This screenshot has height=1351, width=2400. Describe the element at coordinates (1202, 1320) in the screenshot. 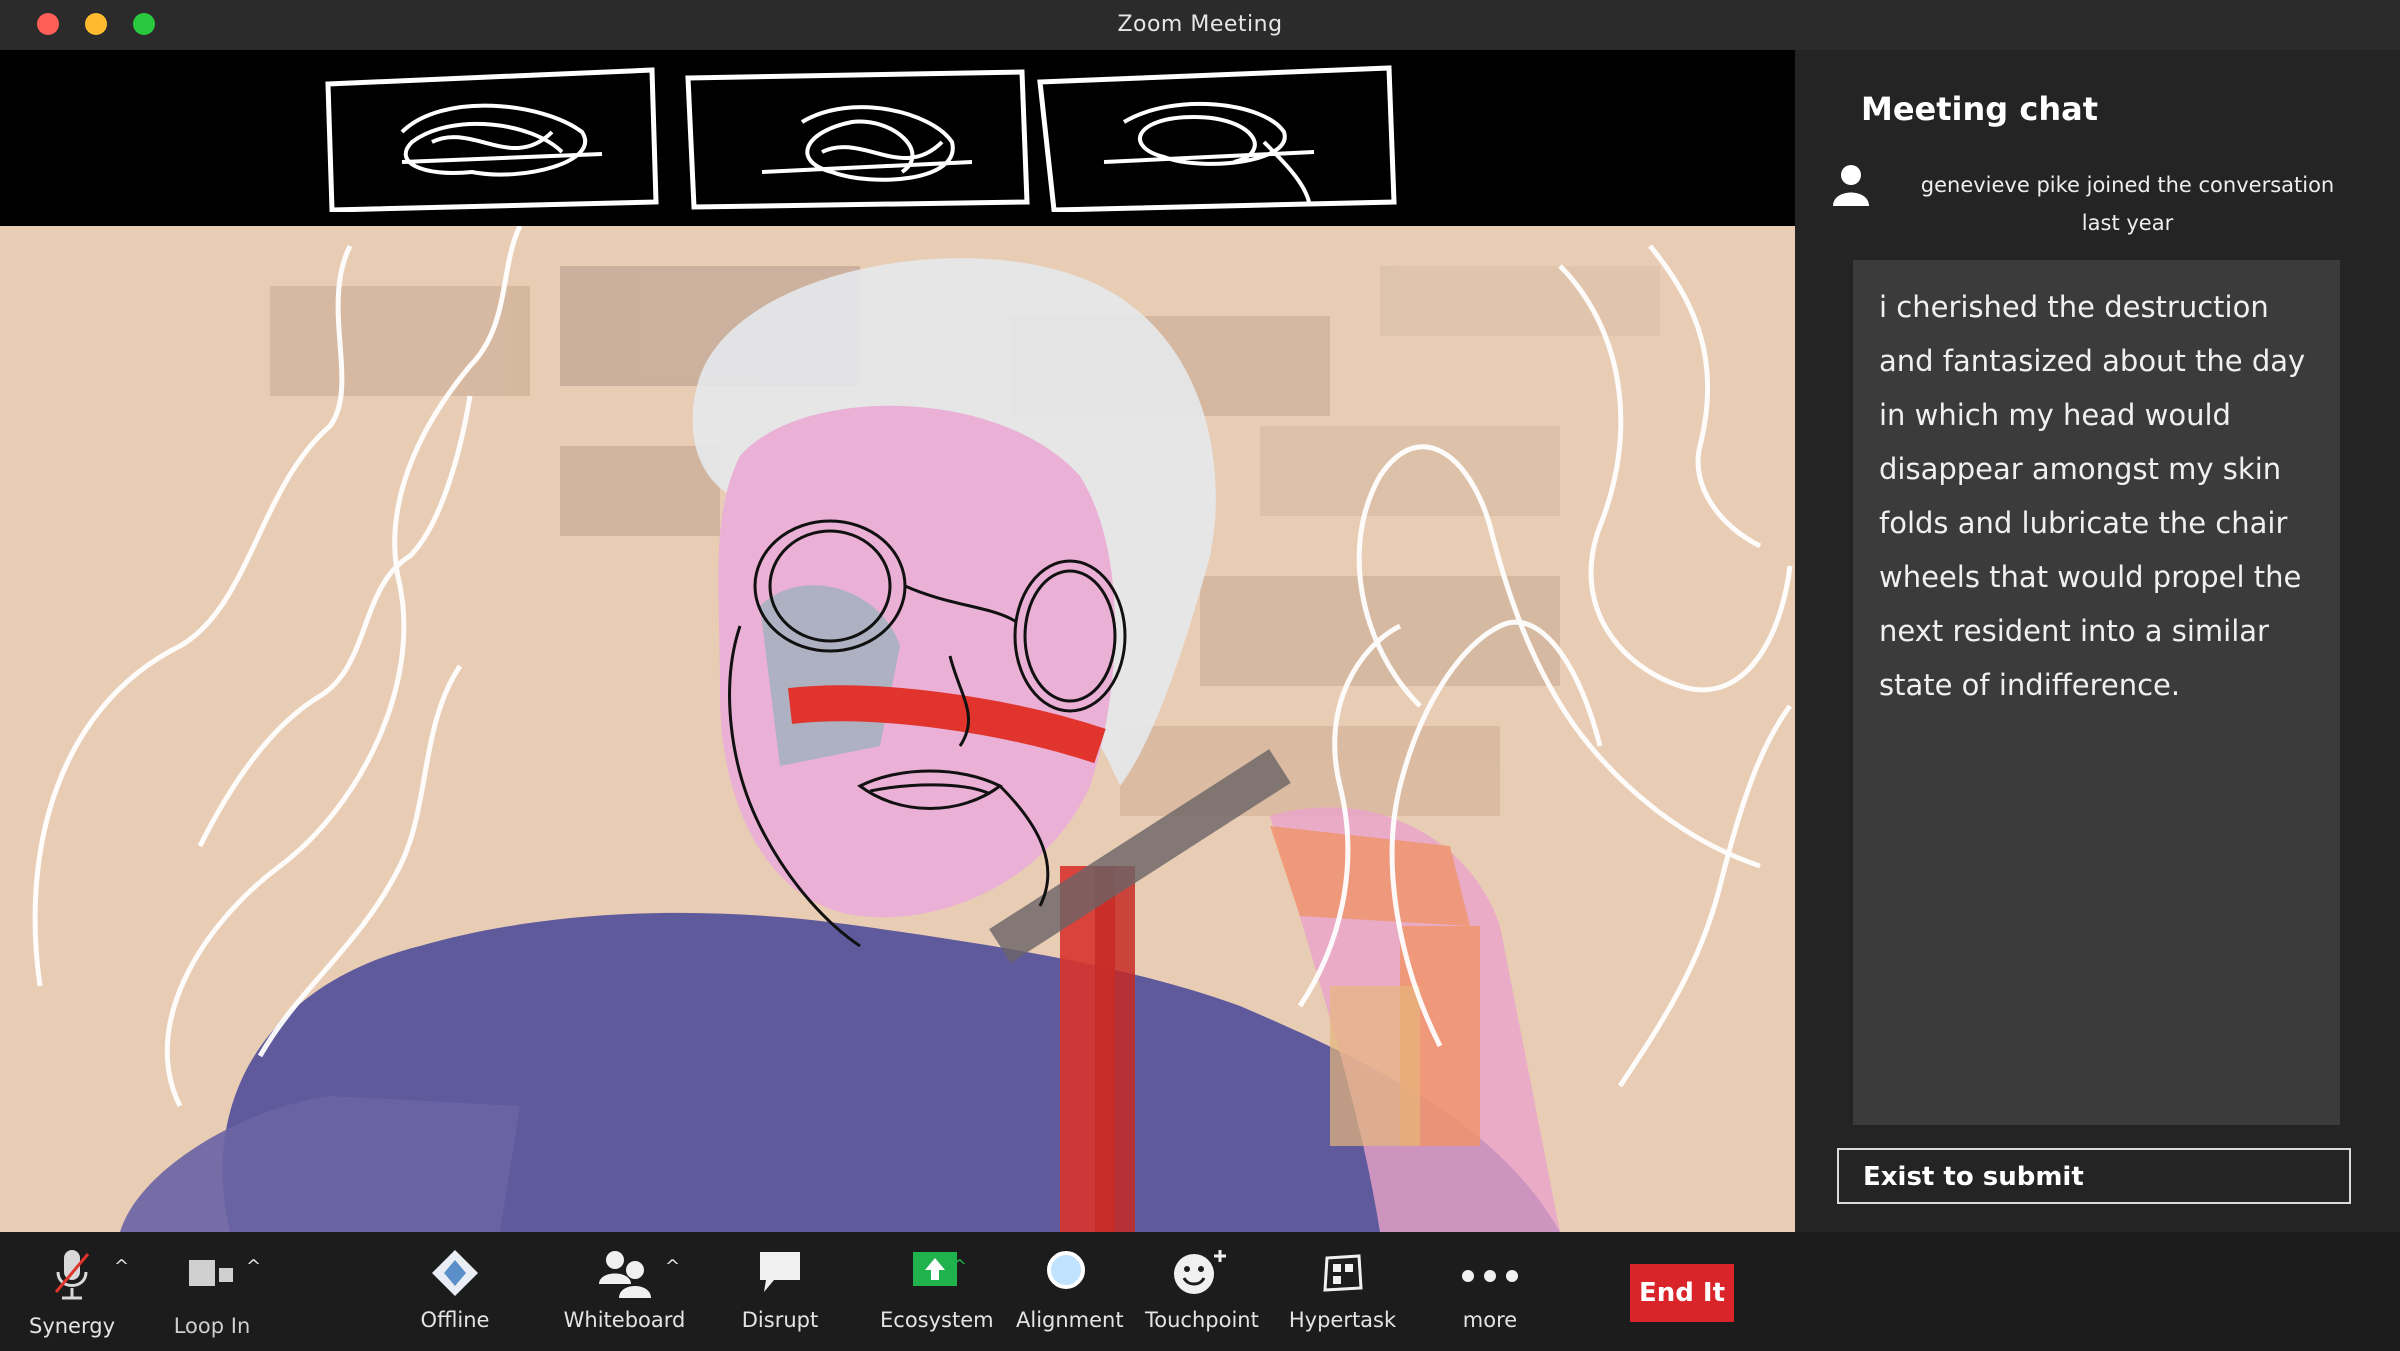

I see `touchpoint-label: Touchpoint` at that location.